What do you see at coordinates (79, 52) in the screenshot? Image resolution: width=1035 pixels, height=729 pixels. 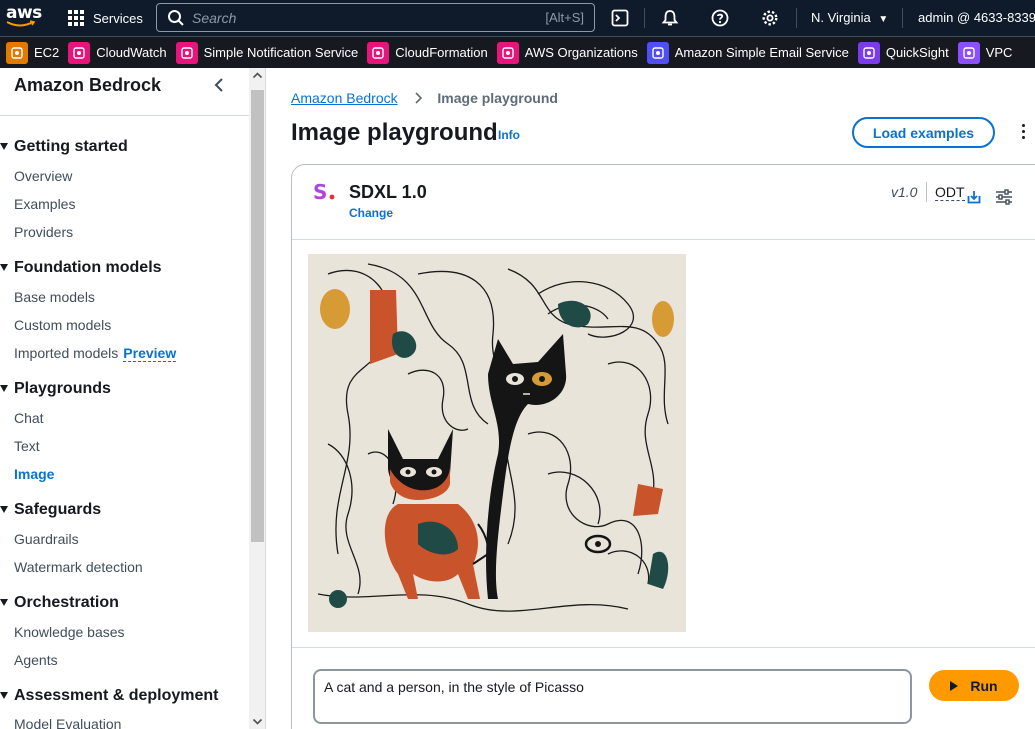 I see `cloudwatch-icon` at bounding box center [79, 52].